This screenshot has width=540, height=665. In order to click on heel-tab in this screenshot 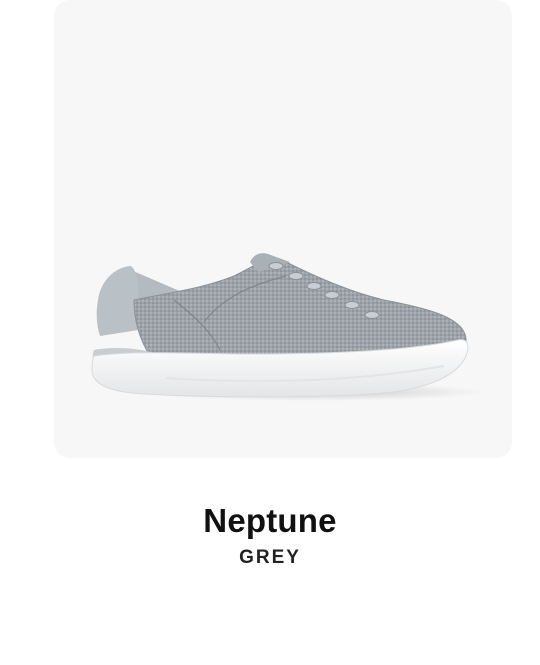, I will do `click(117, 301)`.